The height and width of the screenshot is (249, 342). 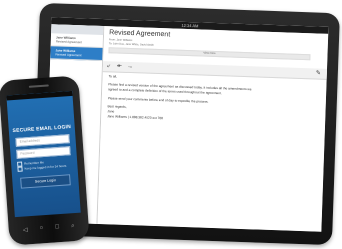 I want to click on status-time: 12:34 AM, so click(x=190, y=25).